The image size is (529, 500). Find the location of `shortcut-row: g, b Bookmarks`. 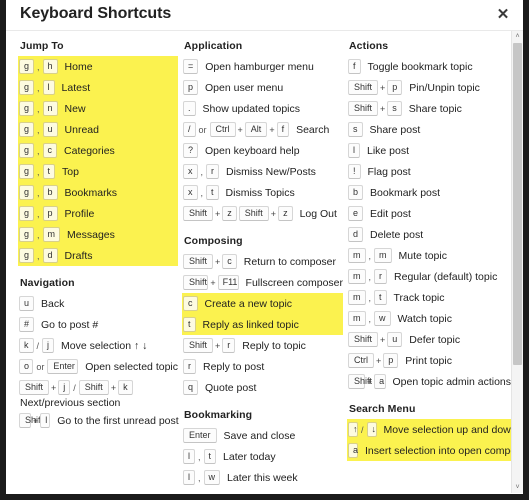

shortcut-row: g, b Bookmarks is located at coordinates (98, 192).